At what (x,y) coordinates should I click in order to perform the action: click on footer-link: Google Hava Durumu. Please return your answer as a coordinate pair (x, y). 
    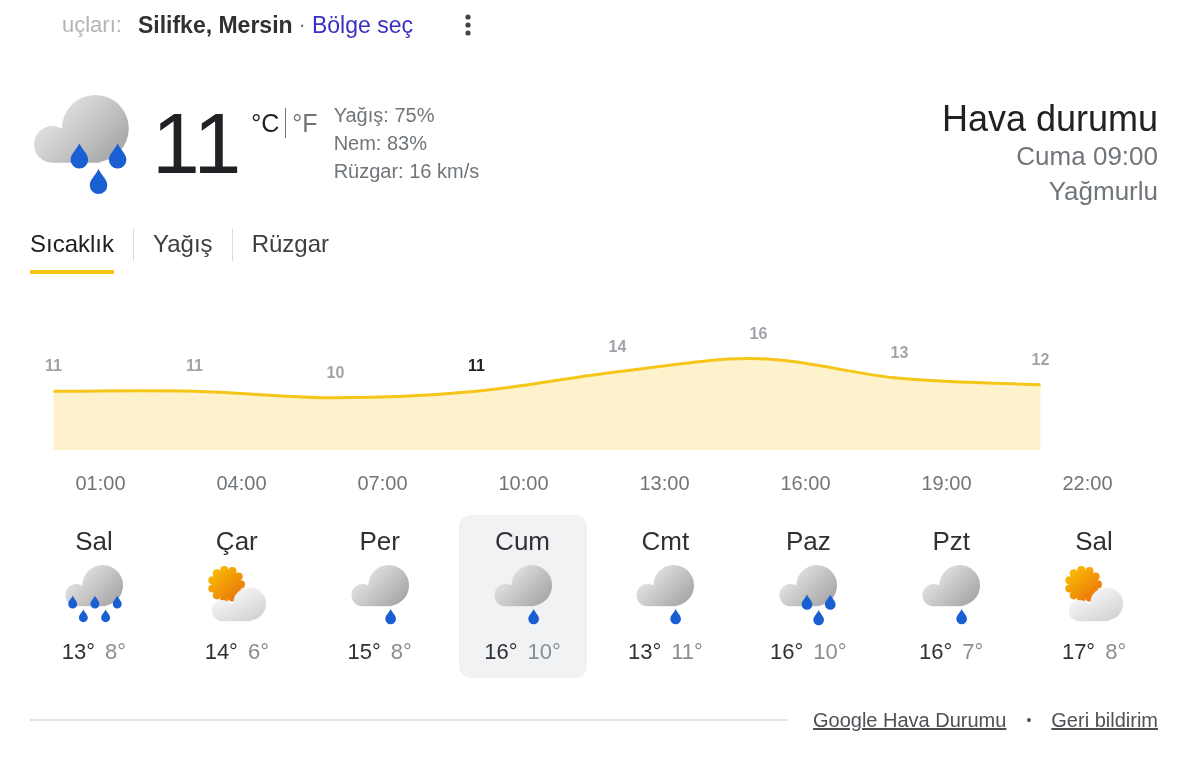
    Looking at the image, I should click on (909, 720).